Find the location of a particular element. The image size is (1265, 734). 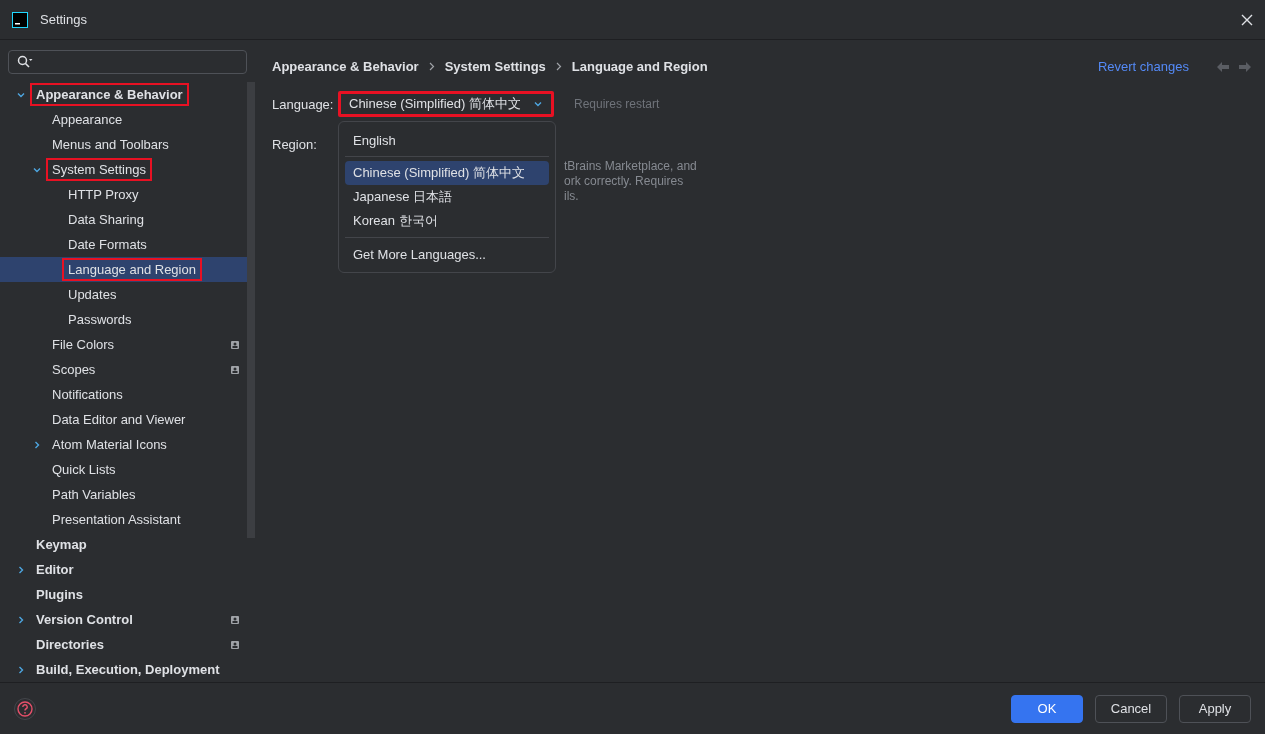

tree-item: System Settings is located at coordinates (99, 169).